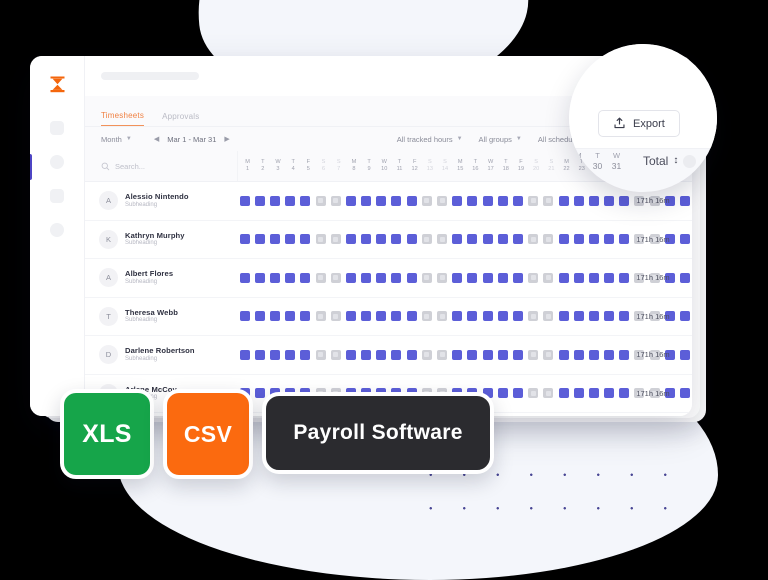 This screenshot has width=768, height=580. What do you see at coordinates (116, 139) in the screenshot?
I see `period-selector: Month ▼` at bounding box center [116, 139].